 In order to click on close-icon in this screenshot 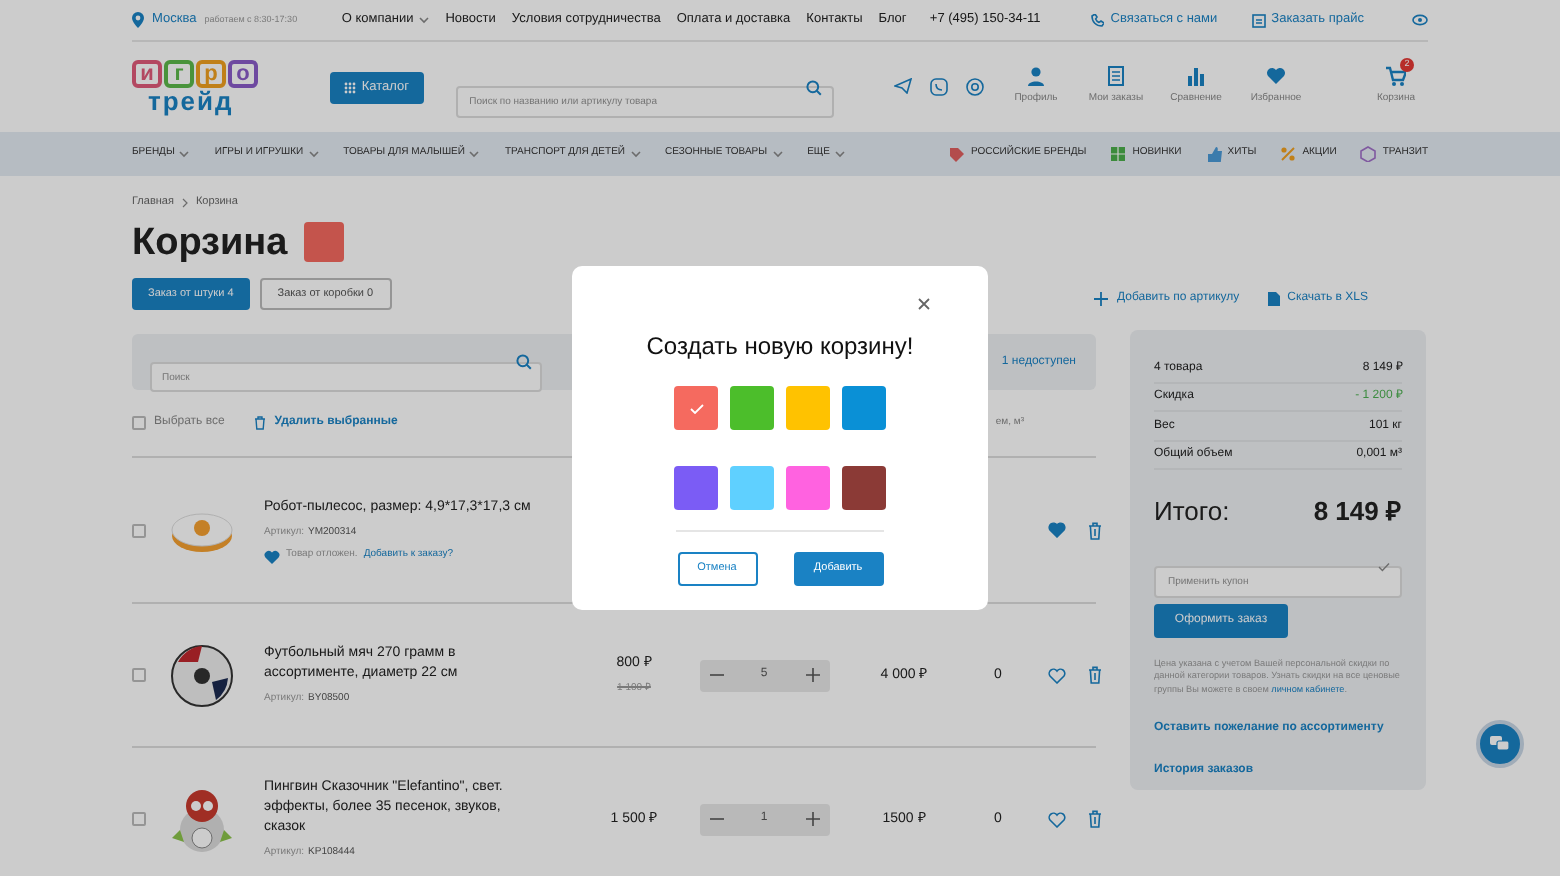, I will do `click(924, 304)`.